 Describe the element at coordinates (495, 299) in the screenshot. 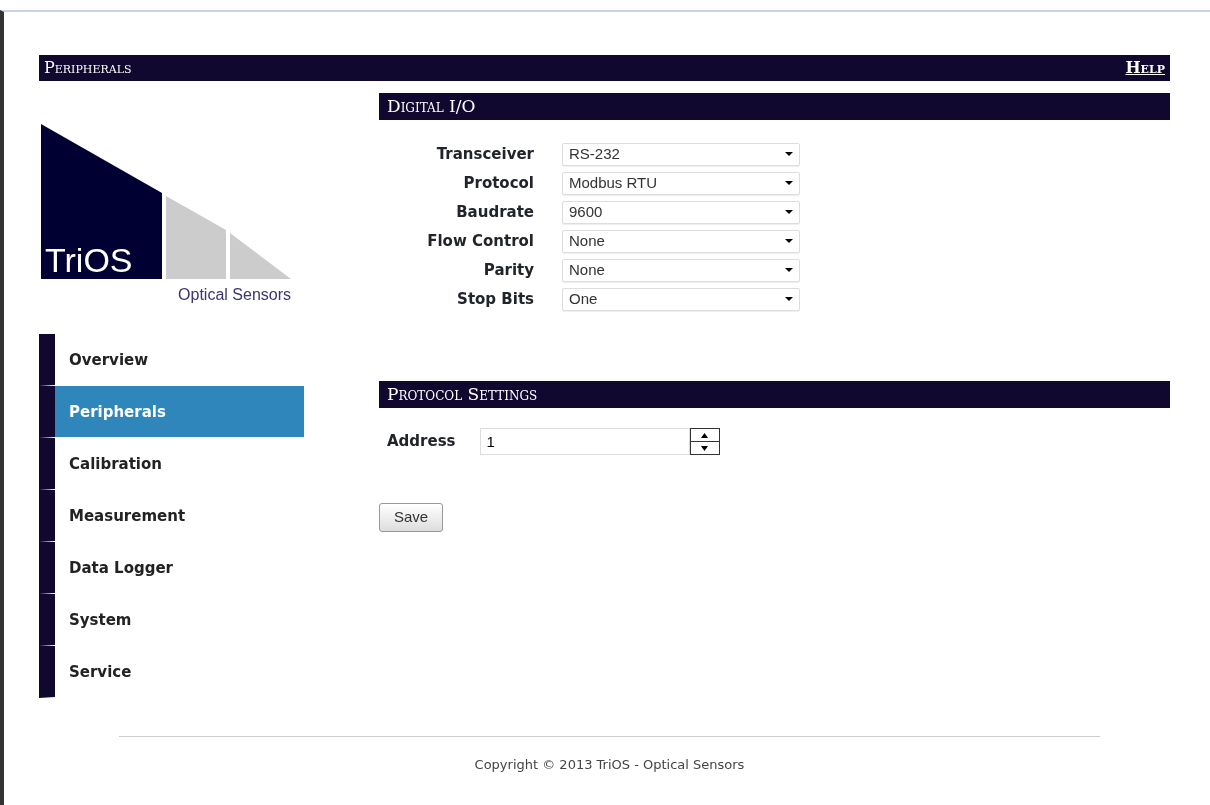

I see `field-label: Stop Bits` at that location.